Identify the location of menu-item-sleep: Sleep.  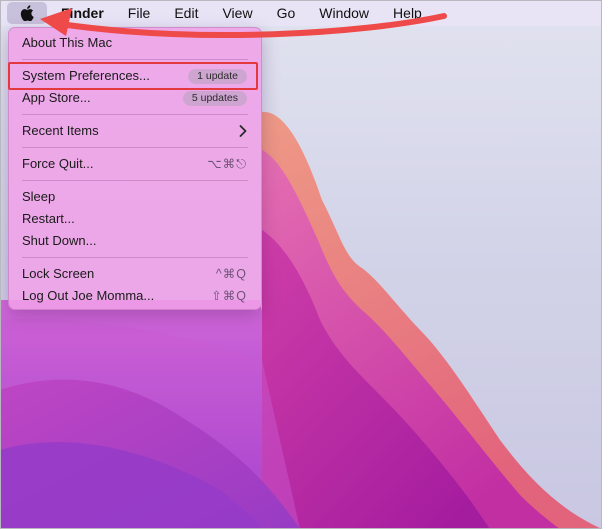
(135, 197).